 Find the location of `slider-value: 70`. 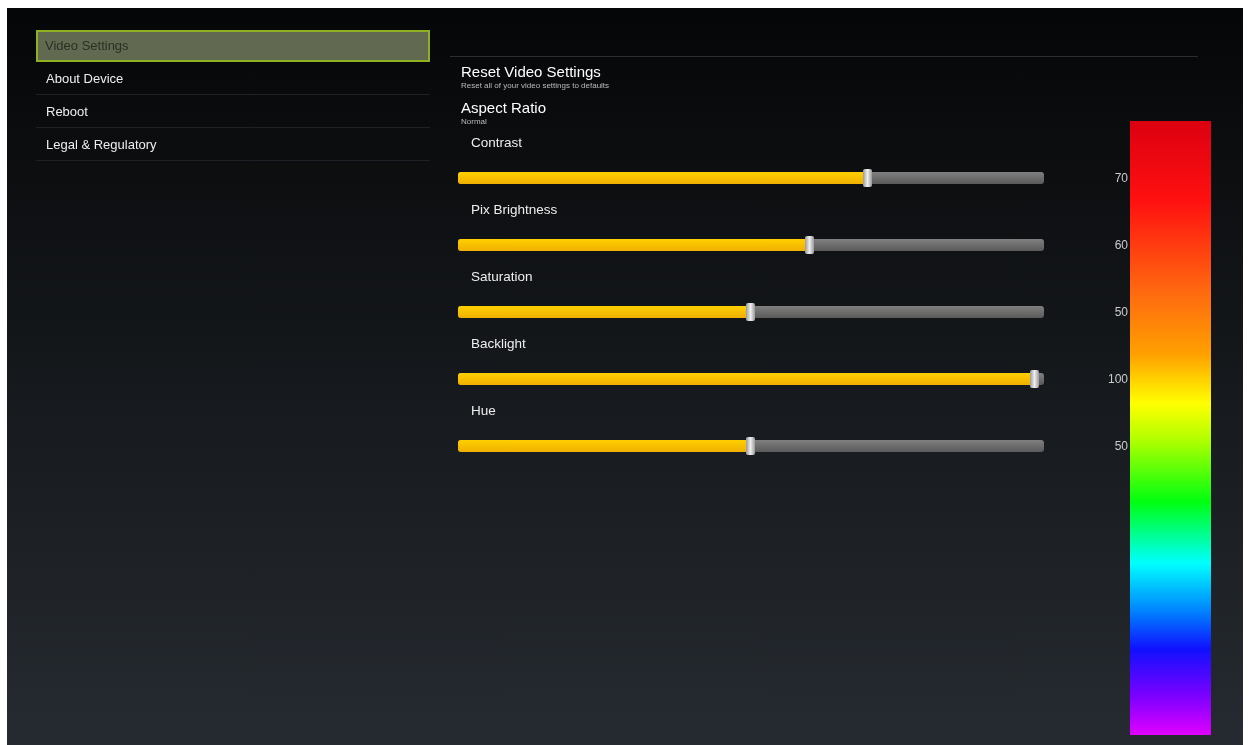

slider-value: 70 is located at coordinates (1120, 178).